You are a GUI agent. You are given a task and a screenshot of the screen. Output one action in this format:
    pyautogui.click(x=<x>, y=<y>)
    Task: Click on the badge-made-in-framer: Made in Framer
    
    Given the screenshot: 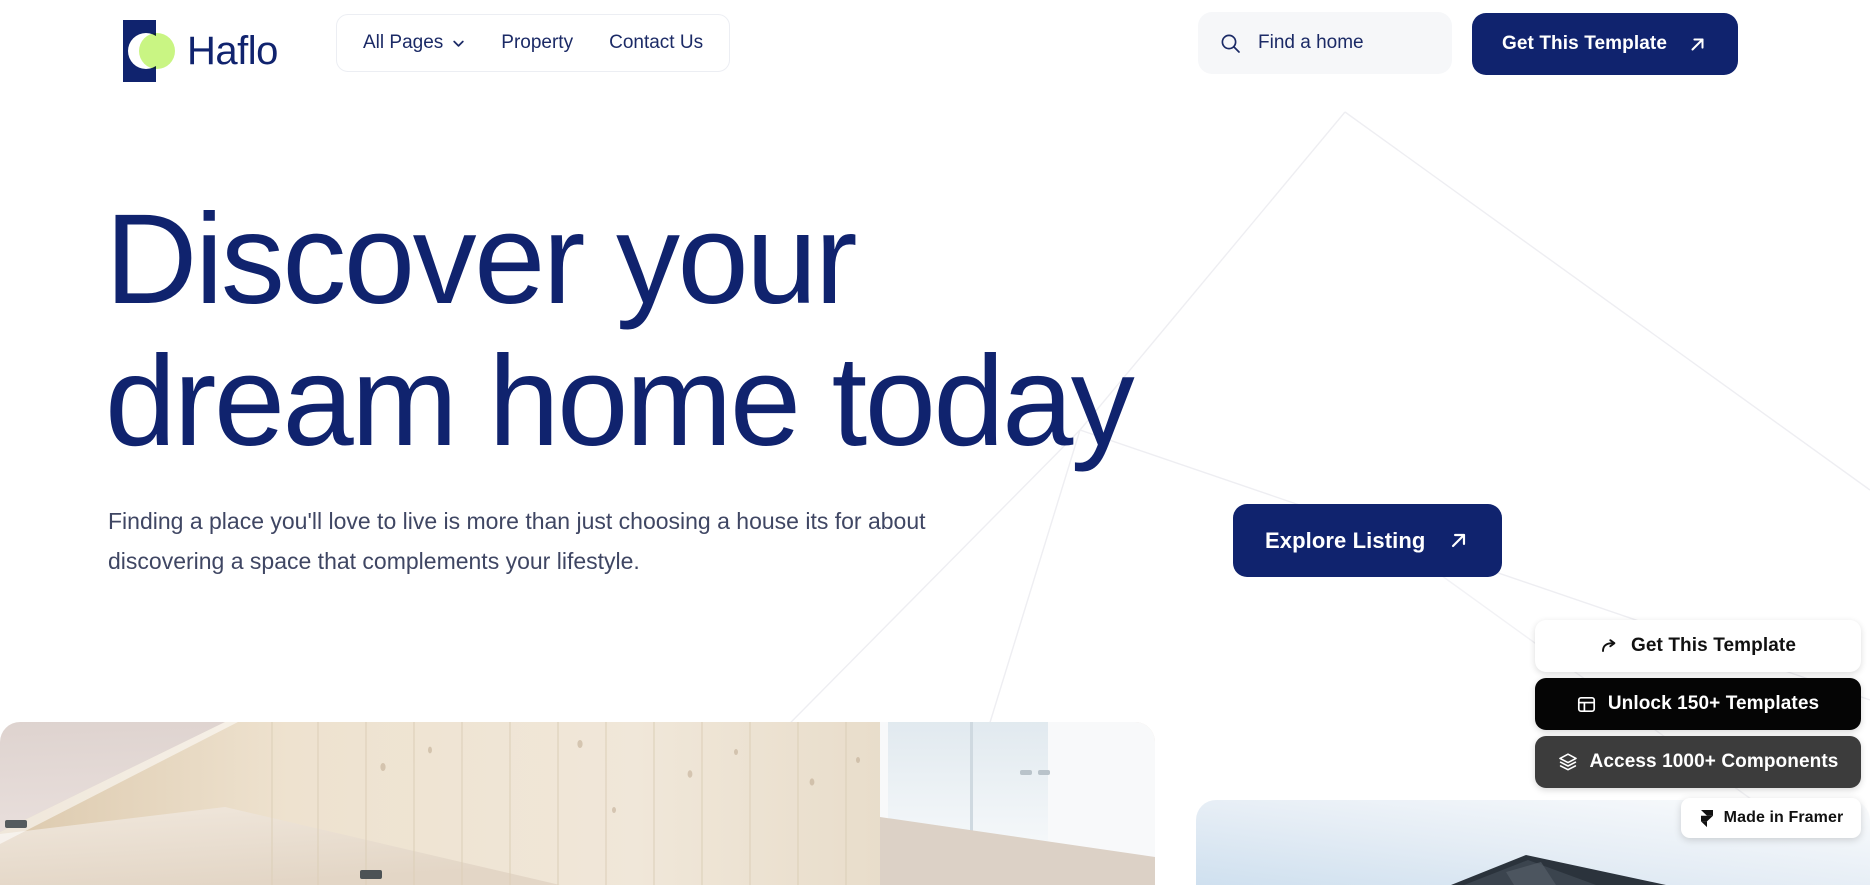 What is the action you would take?
    pyautogui.click(x=1771, y=818)
    